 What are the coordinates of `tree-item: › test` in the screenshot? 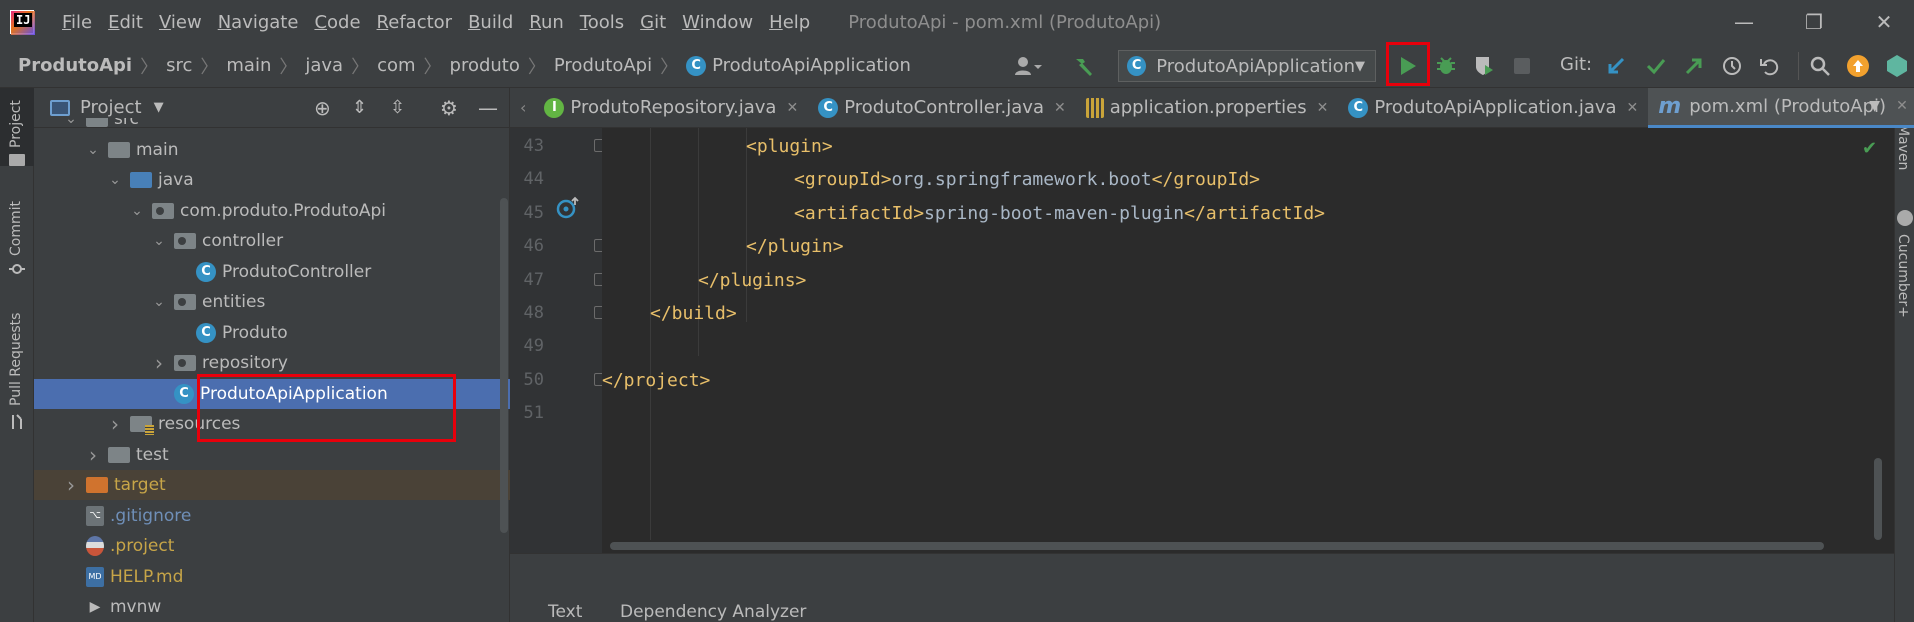 It's located at (272, 455).